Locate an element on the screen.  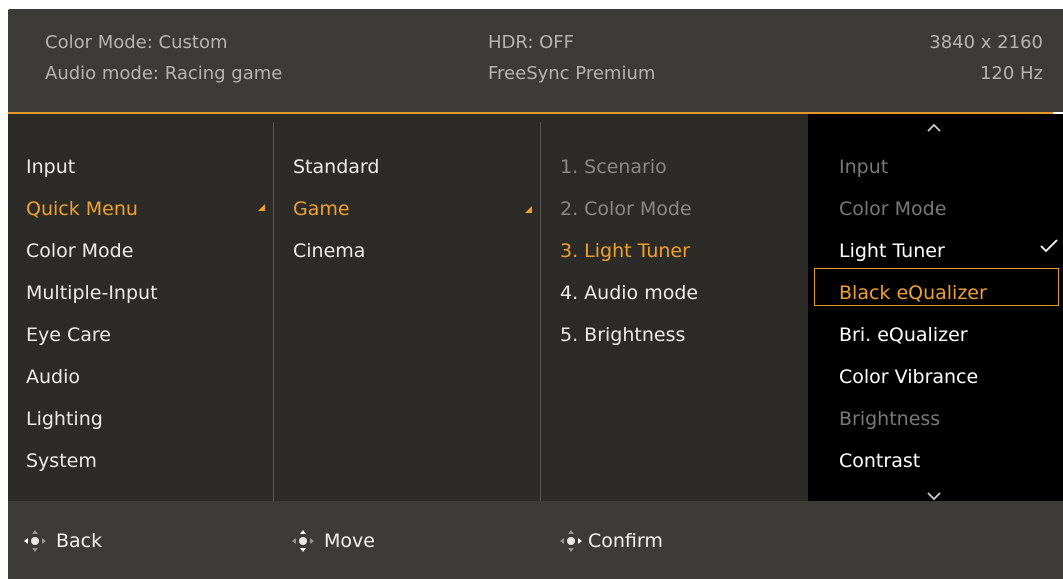
main-menu-item-input: Input is located at coordinates (50, 167).